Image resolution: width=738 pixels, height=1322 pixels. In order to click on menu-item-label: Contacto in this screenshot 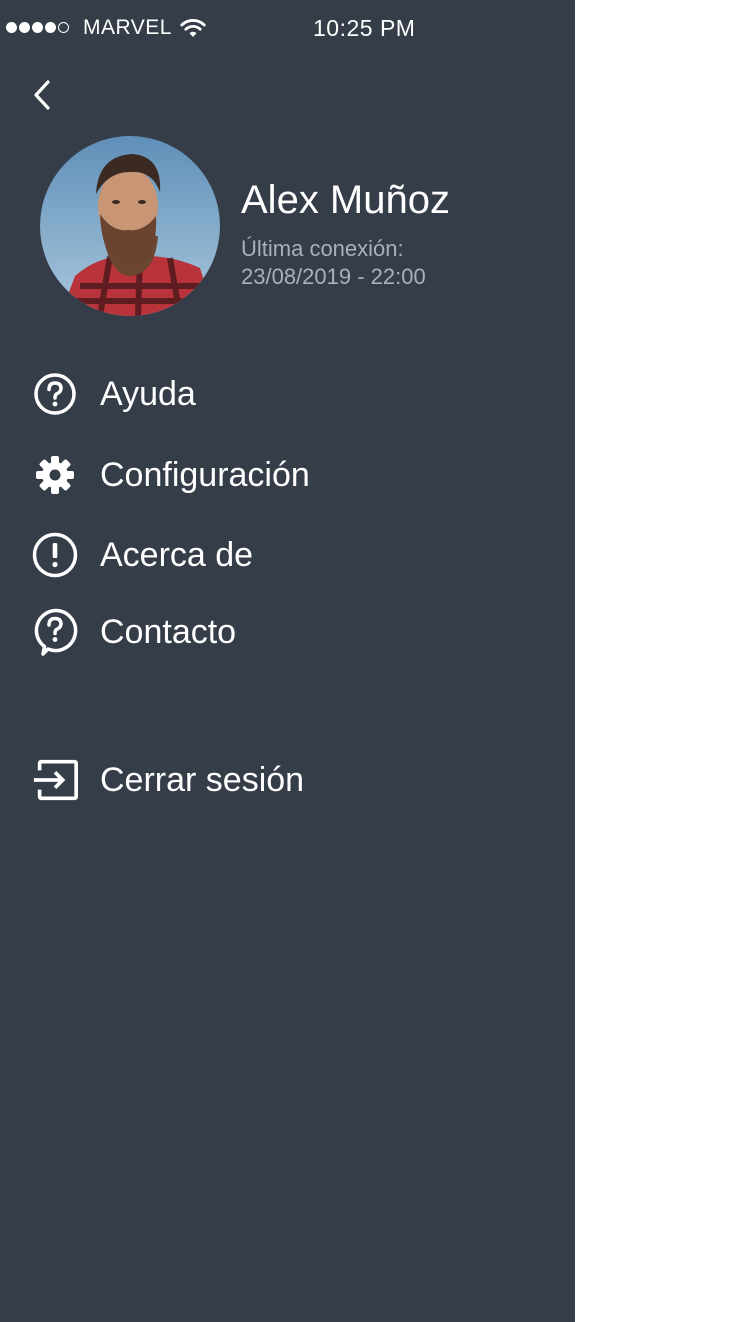, I will do `click(168, 631)`.